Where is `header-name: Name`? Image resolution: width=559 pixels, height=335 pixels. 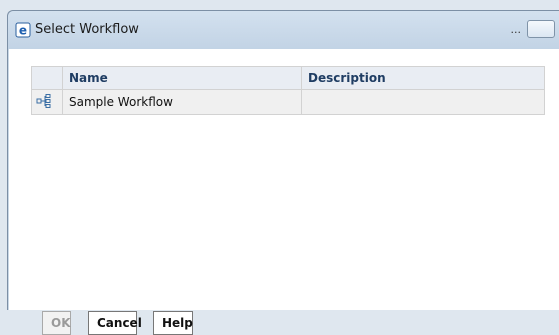
header-name: Name is located at coordinates (182, 78).